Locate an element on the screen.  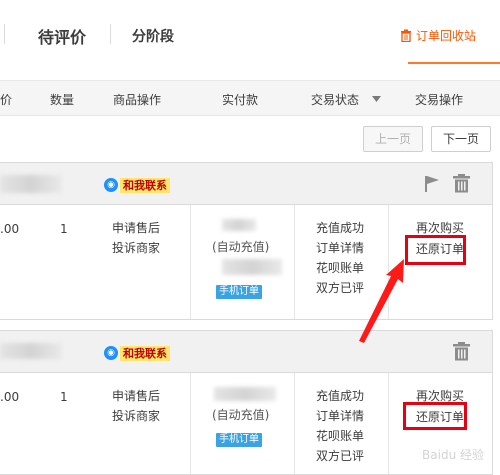
col-trade-actions: 交易操作 is located at coordinates (439, 100).